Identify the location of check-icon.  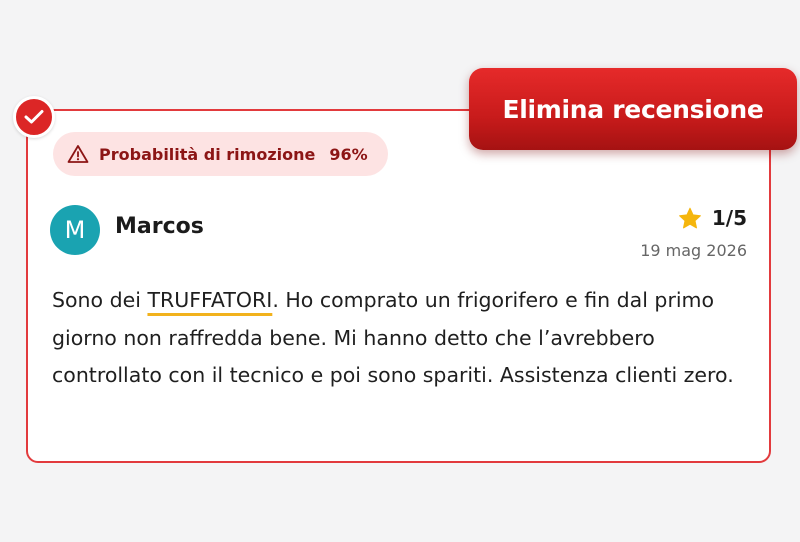
(34, 117).